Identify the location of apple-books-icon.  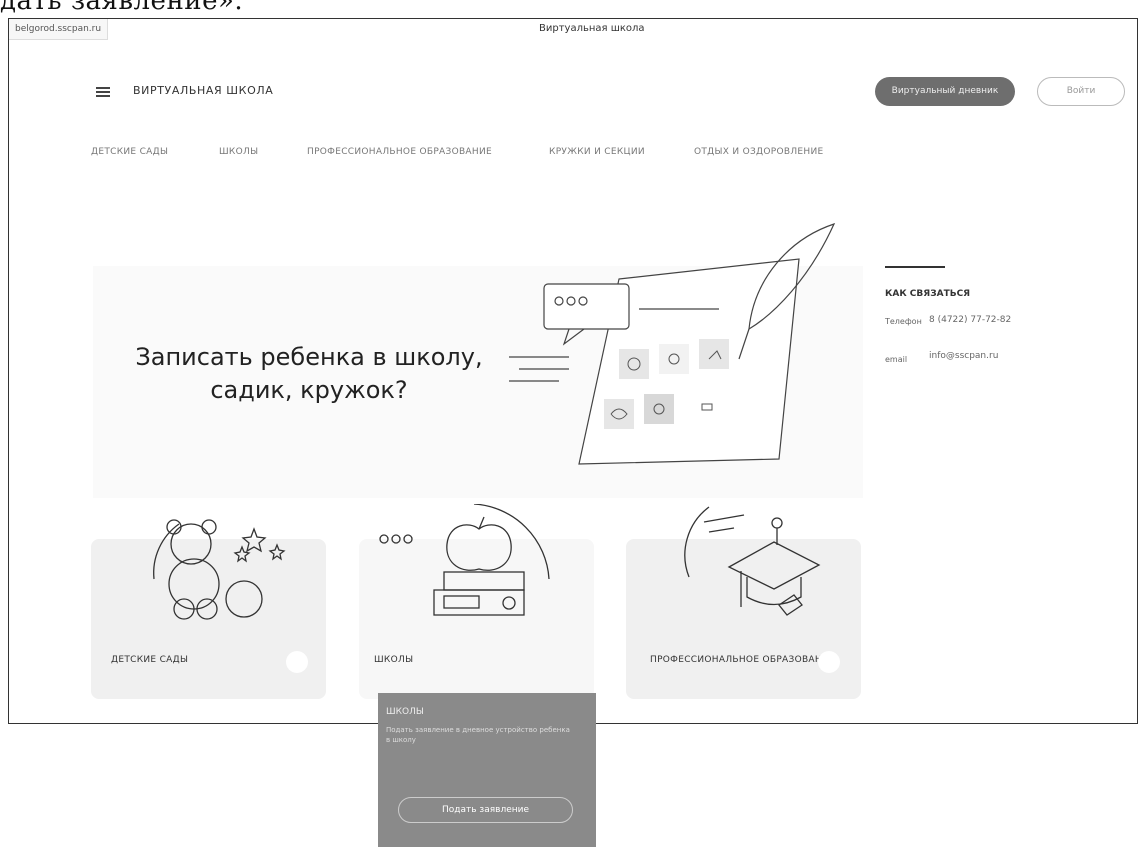
(464, 560).